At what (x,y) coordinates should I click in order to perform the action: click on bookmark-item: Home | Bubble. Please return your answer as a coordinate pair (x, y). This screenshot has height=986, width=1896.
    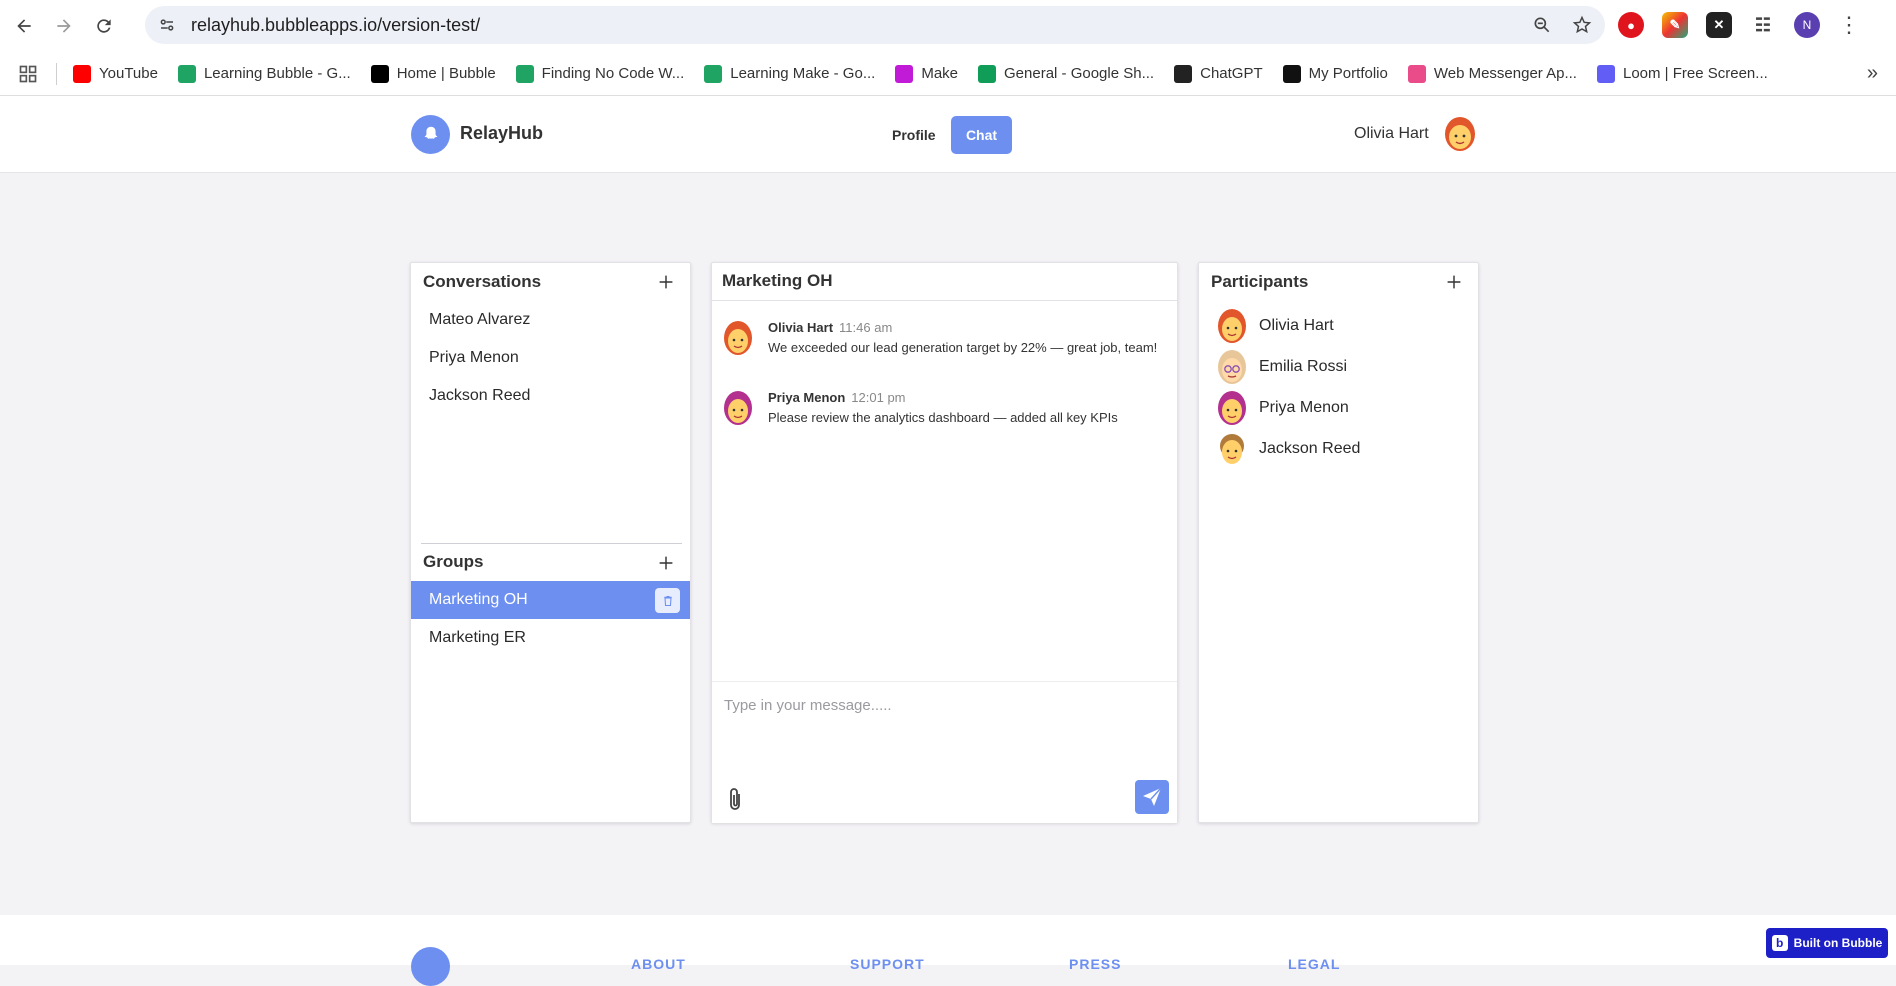
    Looking at the image, I should click on (433, 73).